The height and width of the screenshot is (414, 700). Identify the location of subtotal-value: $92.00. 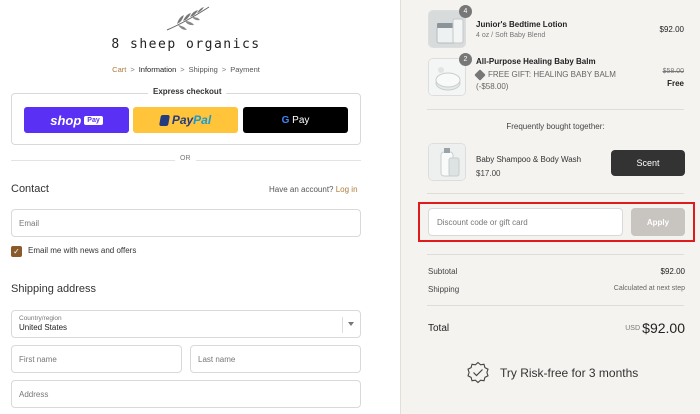
(672, 271).